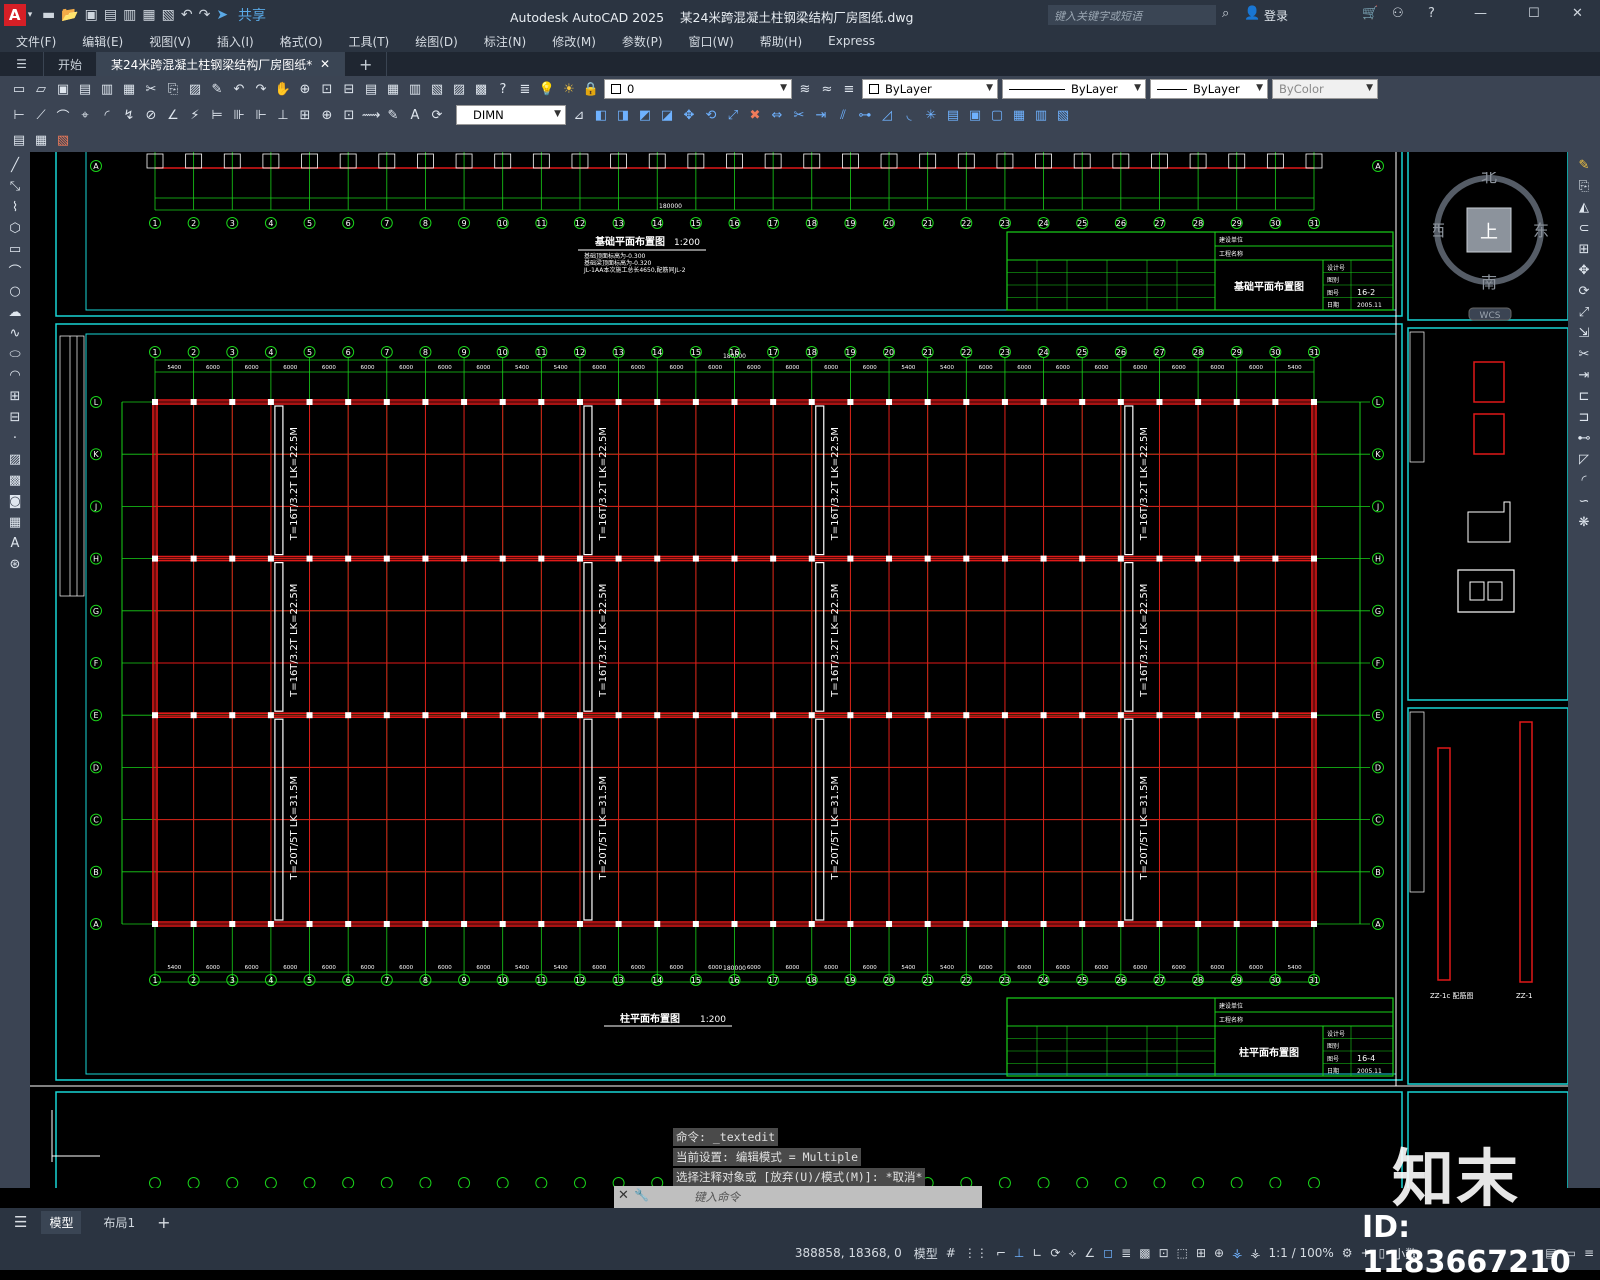  I want to click on login-button: 登录, so click(1276, 15).